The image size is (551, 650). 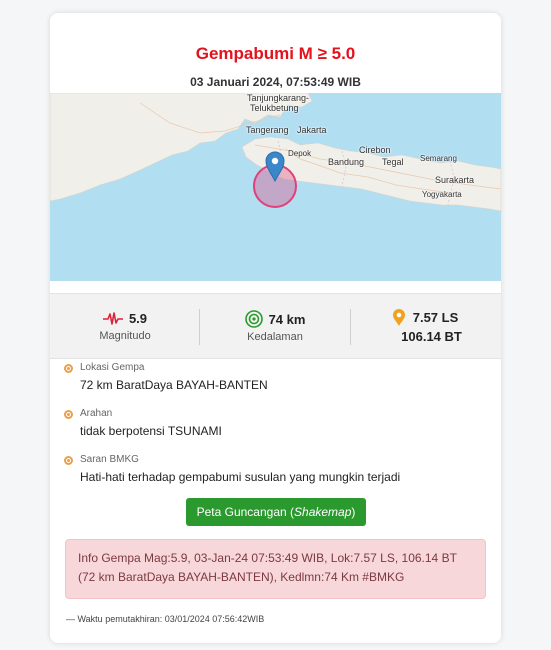 What do you see at coordinates (287, 319) in the screenshot?
I see `depth-value: 74 km` at bounding box center [287, 319].